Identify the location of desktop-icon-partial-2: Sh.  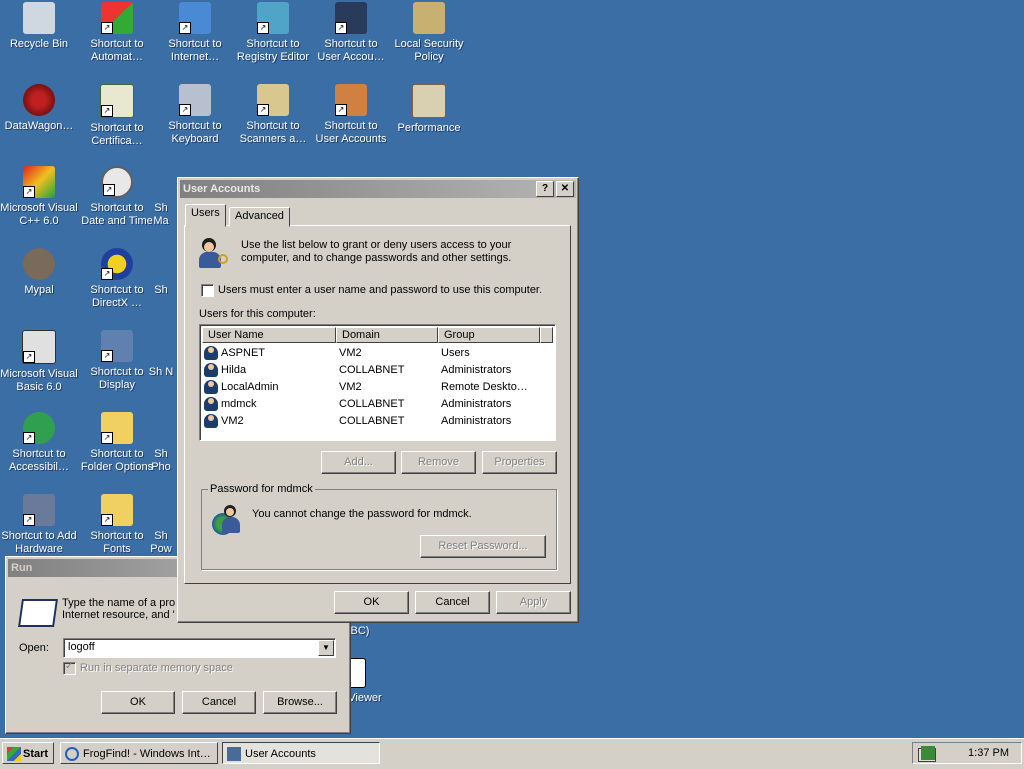
(161, 272).